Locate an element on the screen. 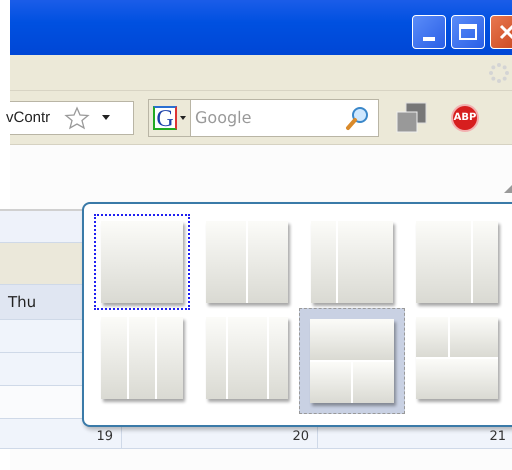 This screenshot has height=470, width=512. layout-option is located at coordinates (142, 262).